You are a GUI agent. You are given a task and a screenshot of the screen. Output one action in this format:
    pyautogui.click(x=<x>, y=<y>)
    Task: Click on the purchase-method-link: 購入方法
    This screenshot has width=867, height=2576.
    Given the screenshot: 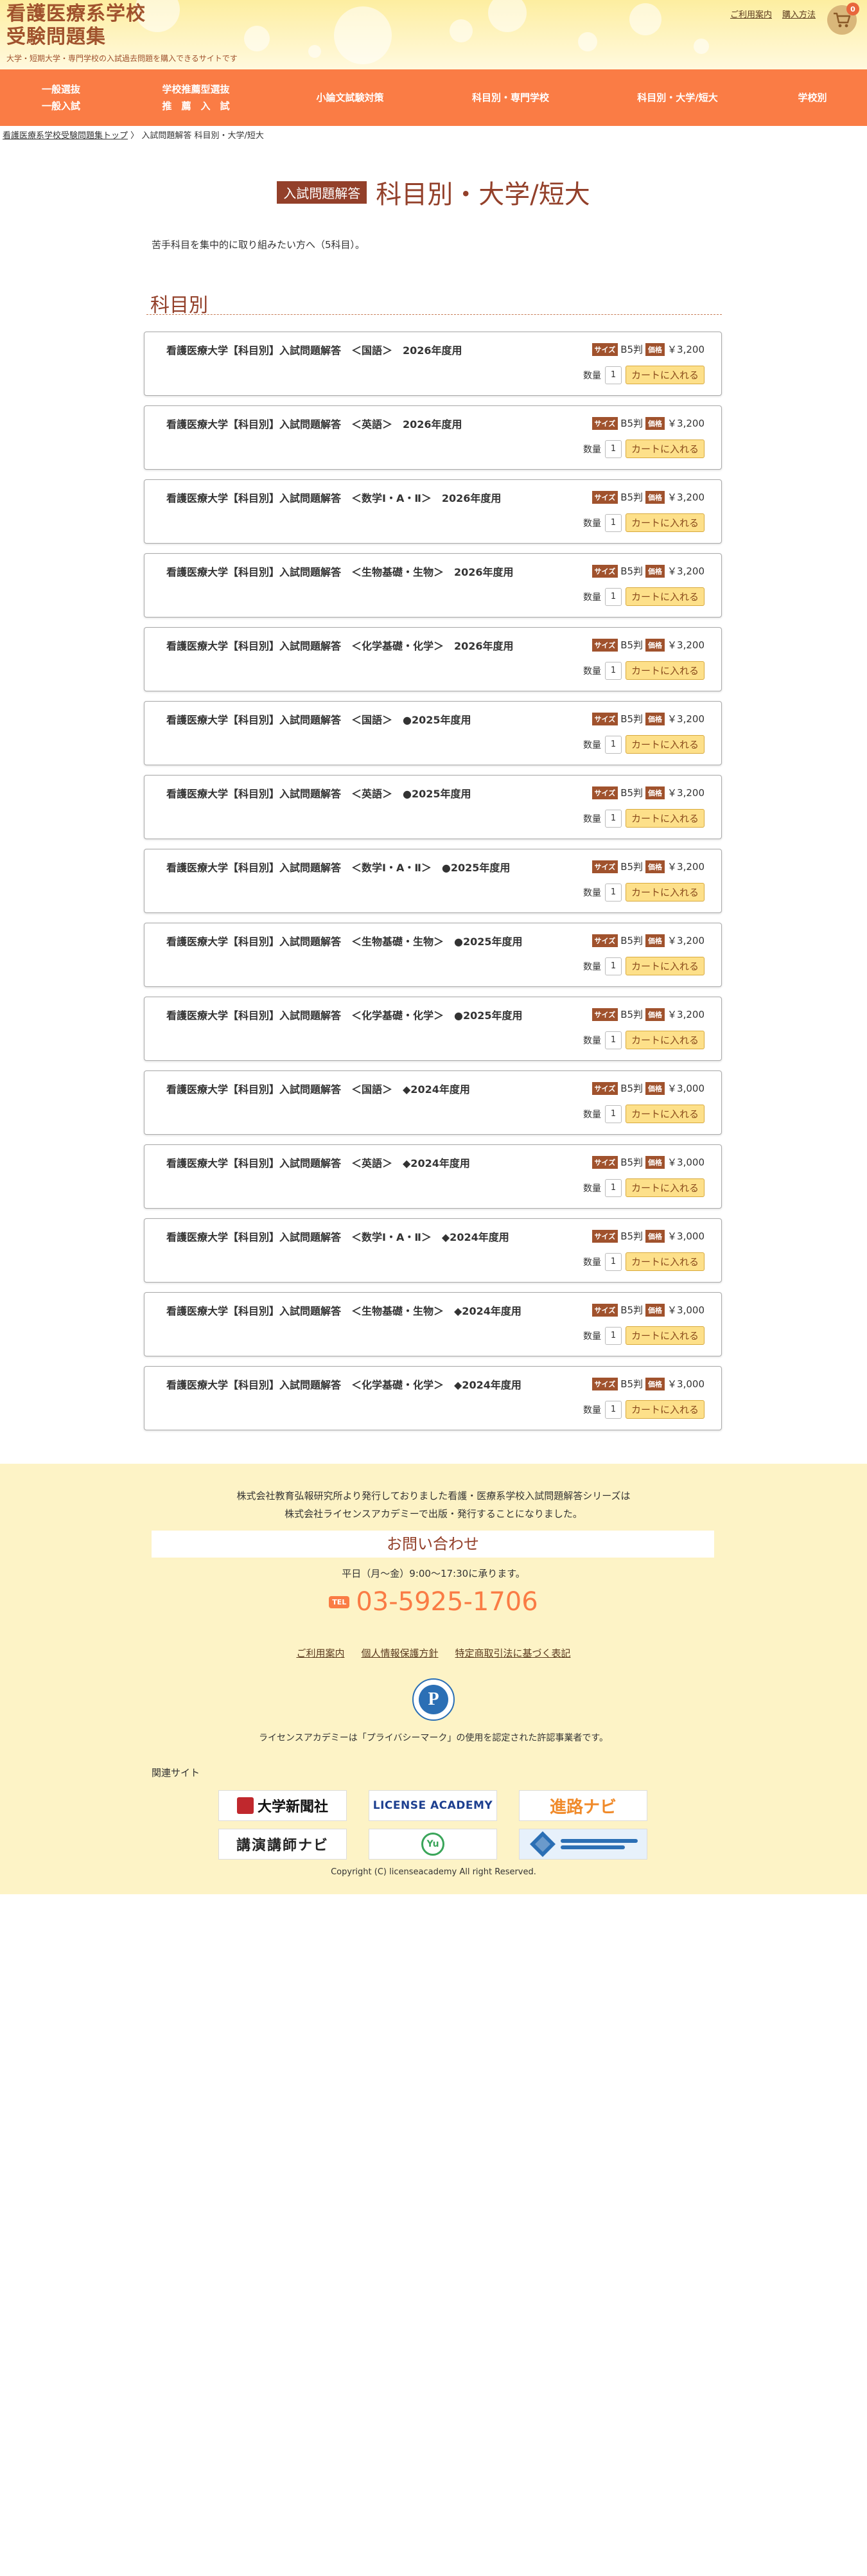 What is the action you would take?
    pyautogui.click(x=799, y=14)
    